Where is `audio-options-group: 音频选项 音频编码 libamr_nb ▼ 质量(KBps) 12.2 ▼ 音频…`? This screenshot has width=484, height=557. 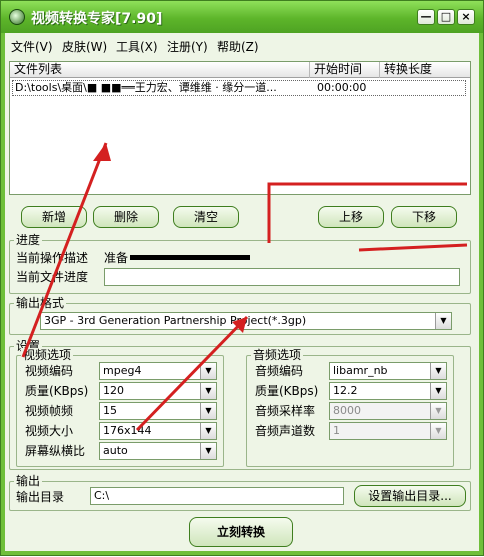
audio-options-group: 音频选项 音频编码 libamr_nb ▼ 质量(KBps) 12.2 ▼ 音频… is located at coordinates (350, 407).